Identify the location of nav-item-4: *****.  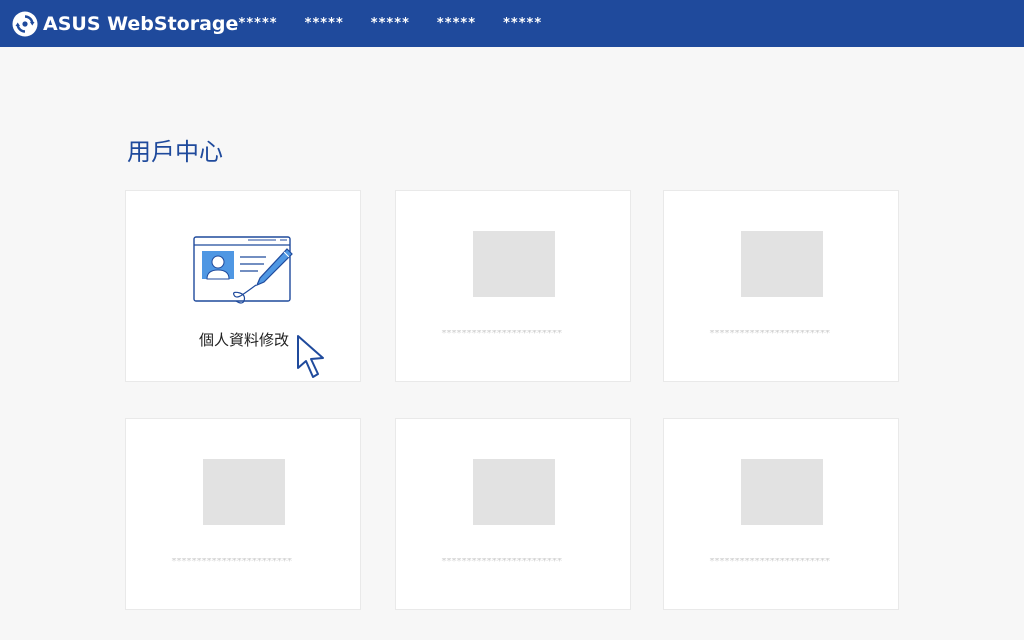
(455, 23).